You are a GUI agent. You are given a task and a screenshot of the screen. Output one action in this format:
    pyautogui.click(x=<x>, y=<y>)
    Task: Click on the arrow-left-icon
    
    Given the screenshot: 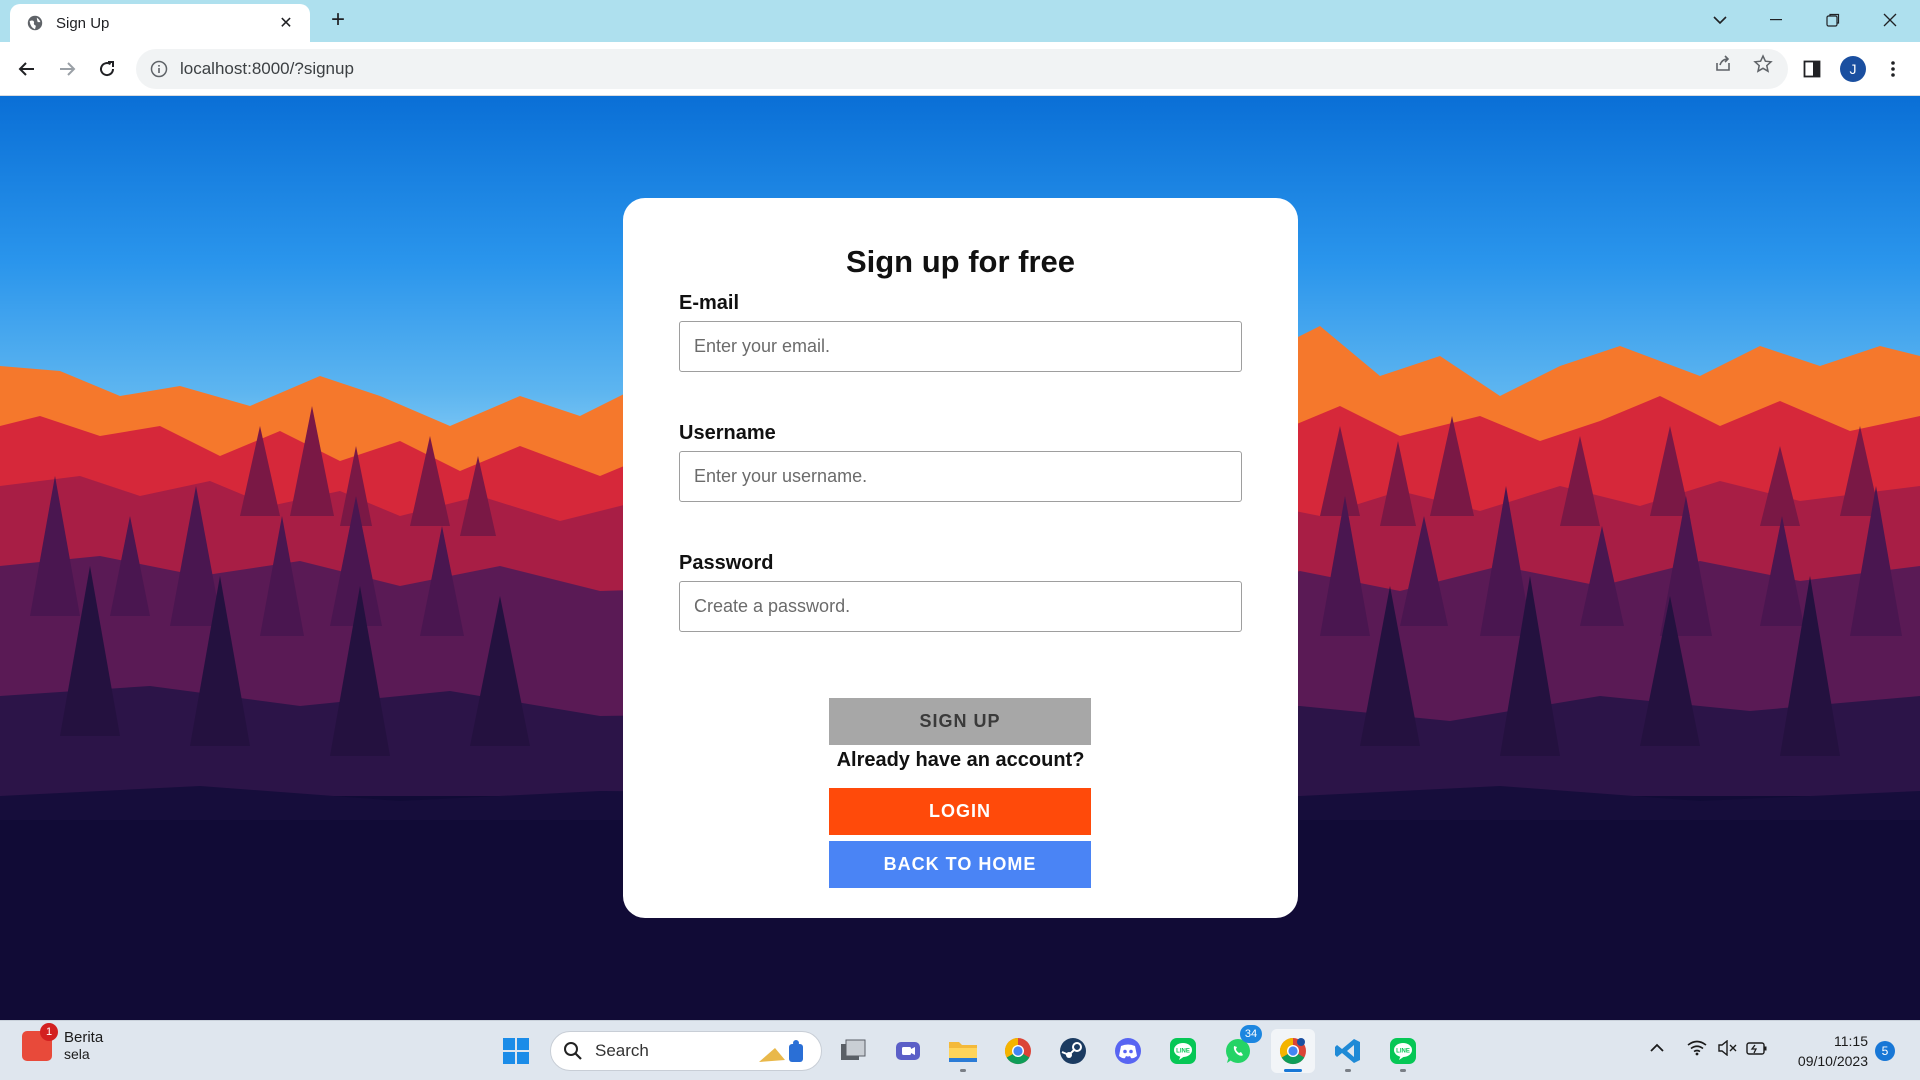 What is the action you would take?
    pyautogui.click(x=26, y=69)
    